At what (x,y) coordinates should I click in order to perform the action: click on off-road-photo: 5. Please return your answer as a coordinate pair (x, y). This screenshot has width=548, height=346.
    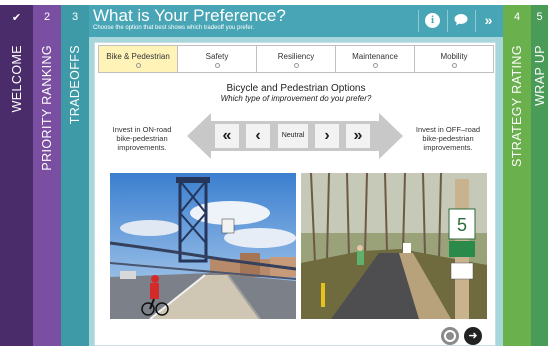
    Looking at the image, I should click on (394, 246).